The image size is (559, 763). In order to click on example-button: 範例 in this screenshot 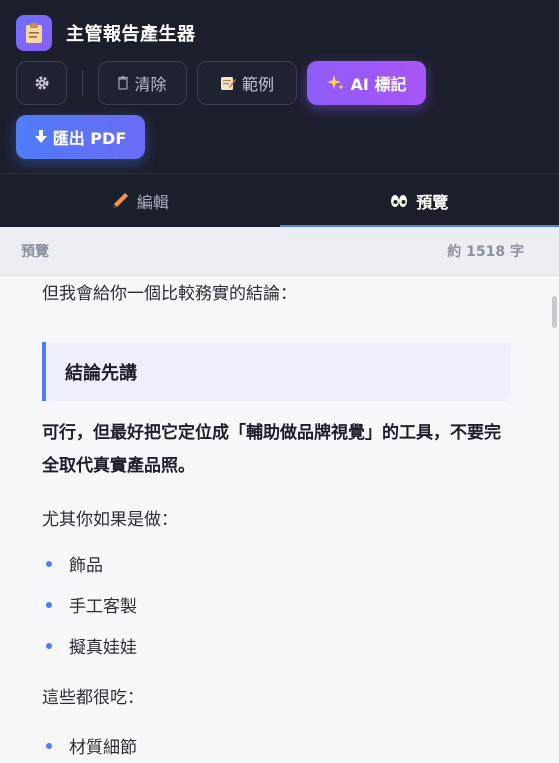, I will do `click(247, 83)`.